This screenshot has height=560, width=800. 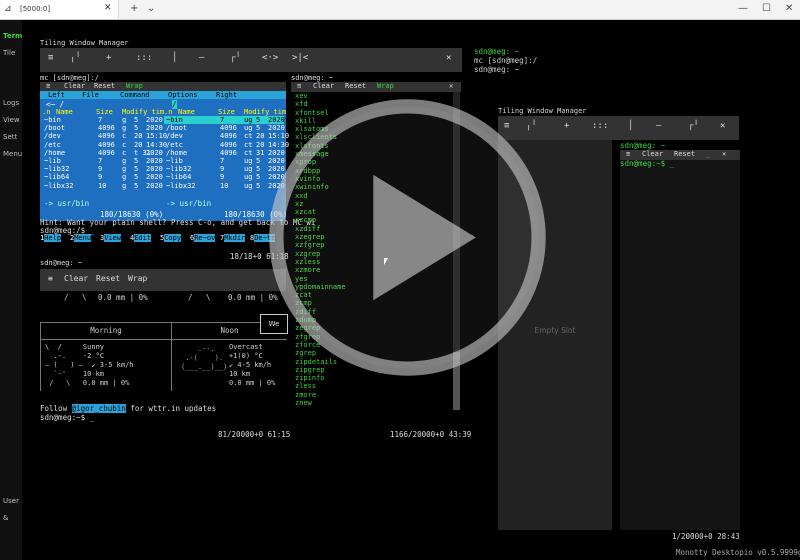 What do you see at coordinates (5, 518) in the screenshot?
I see `sidebar-item-amp: &` at bounding box center [5, 518].